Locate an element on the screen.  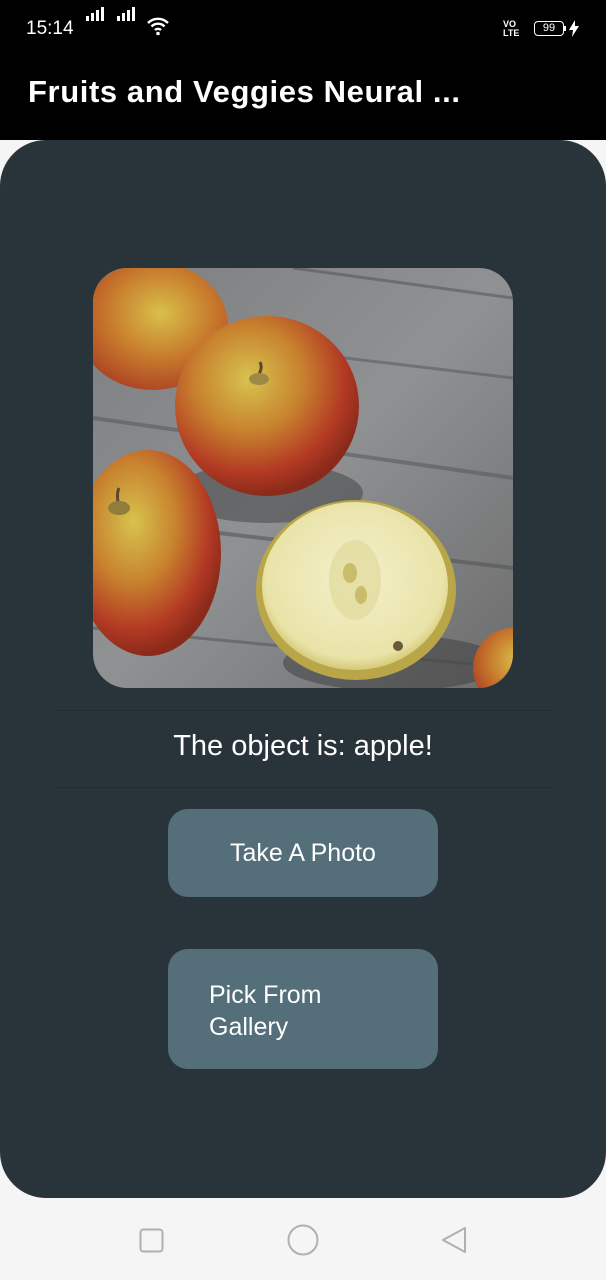
navigation-bar is located at coordinates (303, 1239).